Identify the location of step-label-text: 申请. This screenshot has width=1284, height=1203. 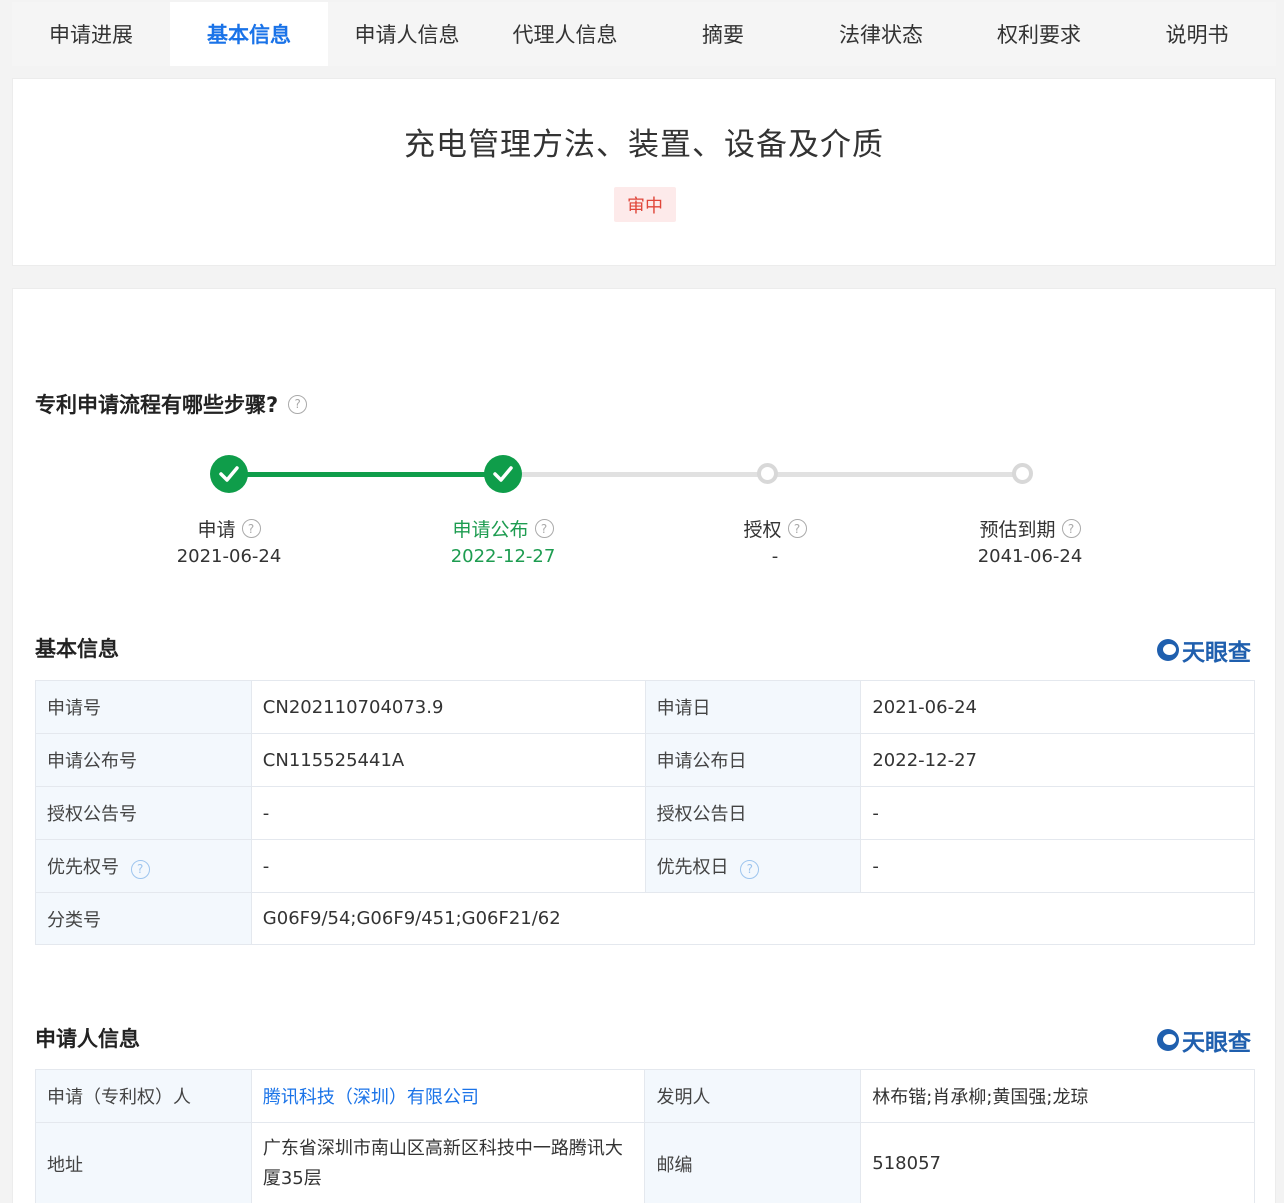
(216, 530).